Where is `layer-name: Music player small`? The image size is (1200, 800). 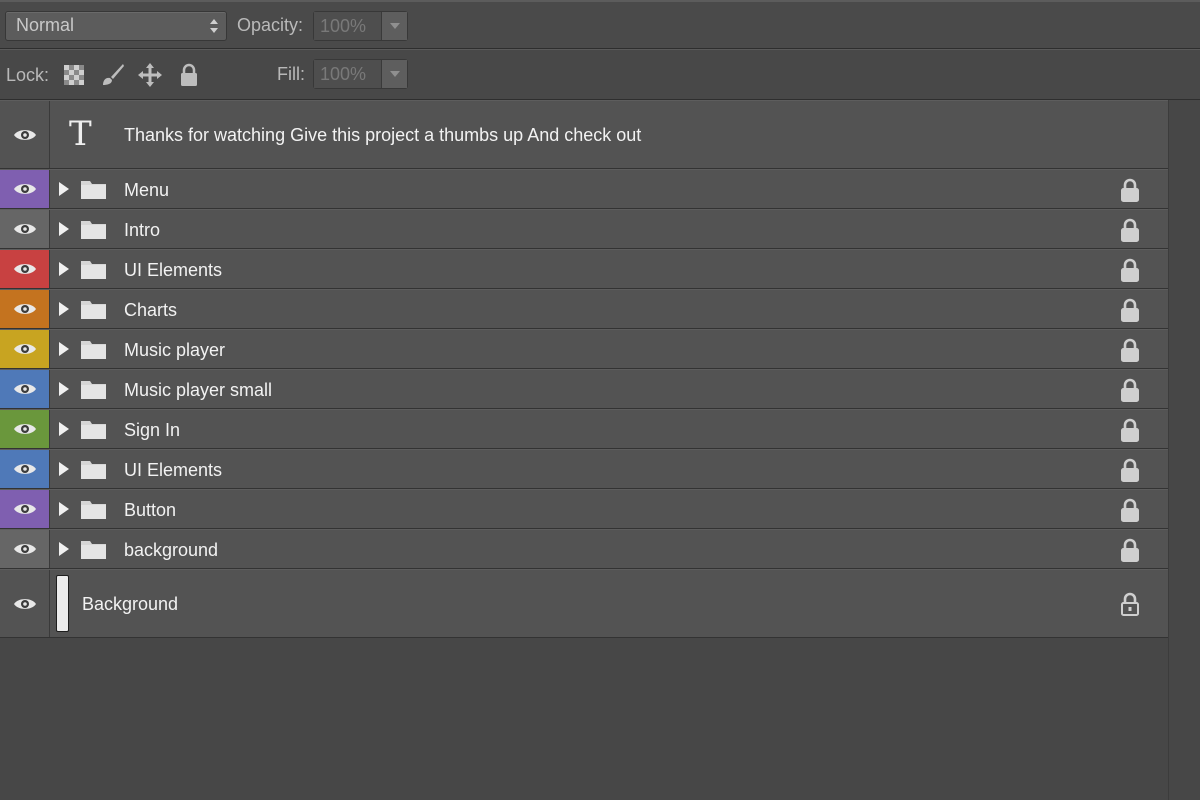 layer-name: Music player small is located at coordinates (198, 390).